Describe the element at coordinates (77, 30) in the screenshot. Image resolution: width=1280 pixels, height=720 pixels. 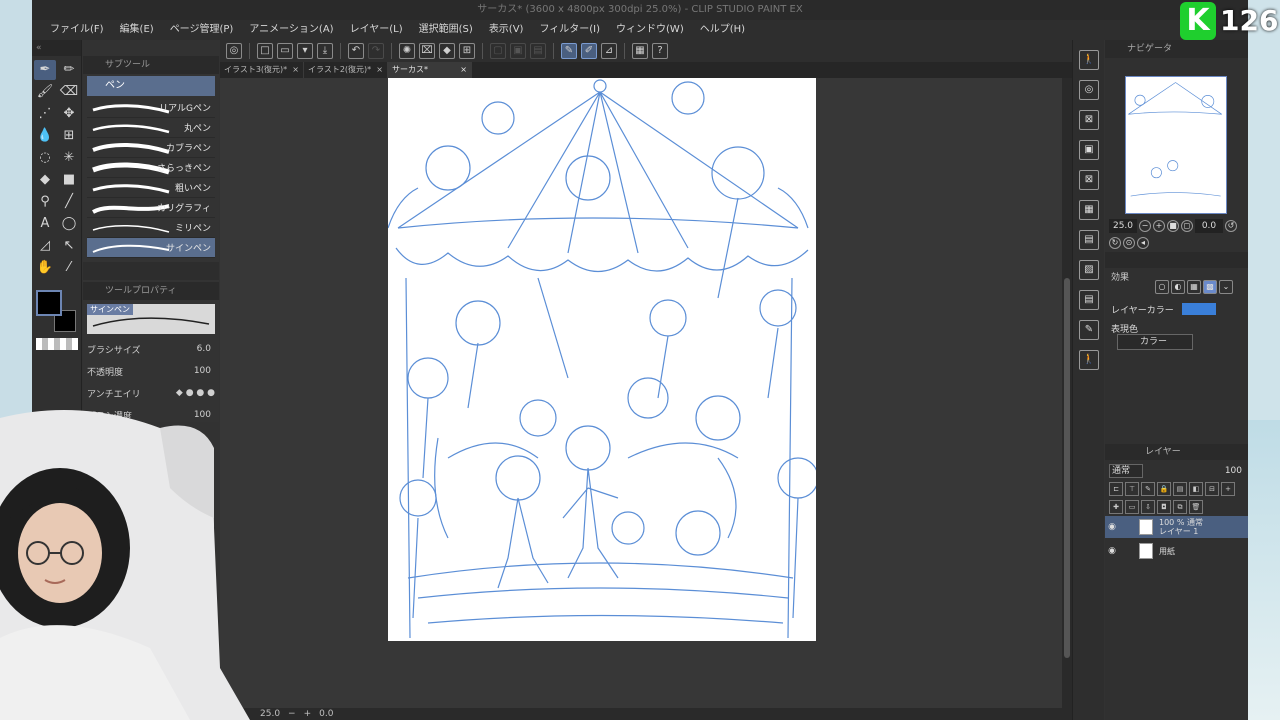
I see `menu-file: ファイル(F)` at that location.